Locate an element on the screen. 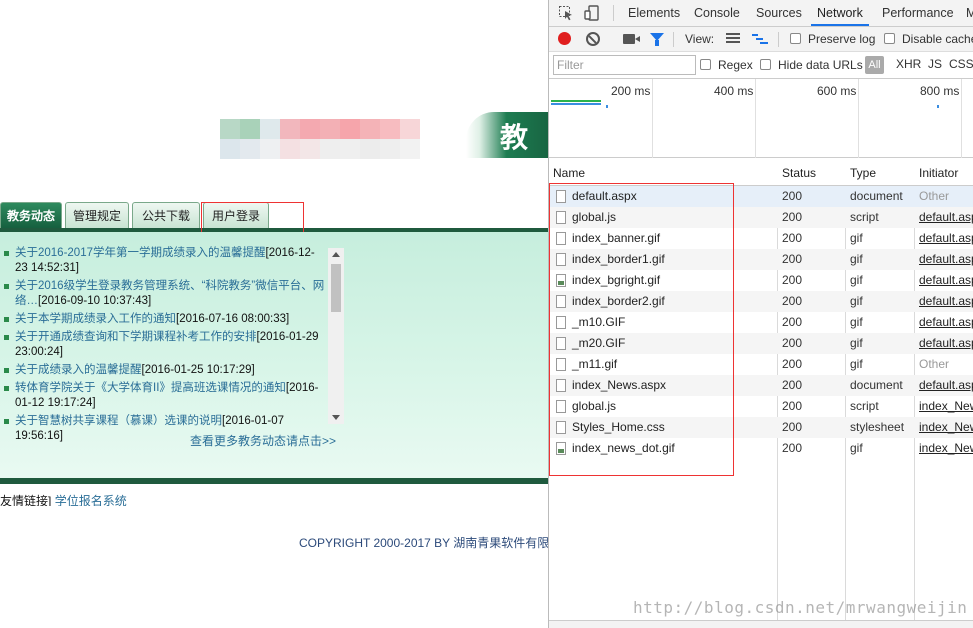 Image resolution: width=973 pixels, height=628 pixels. table-header: Name Status Type Initiator is located at coordinates (761, 172).